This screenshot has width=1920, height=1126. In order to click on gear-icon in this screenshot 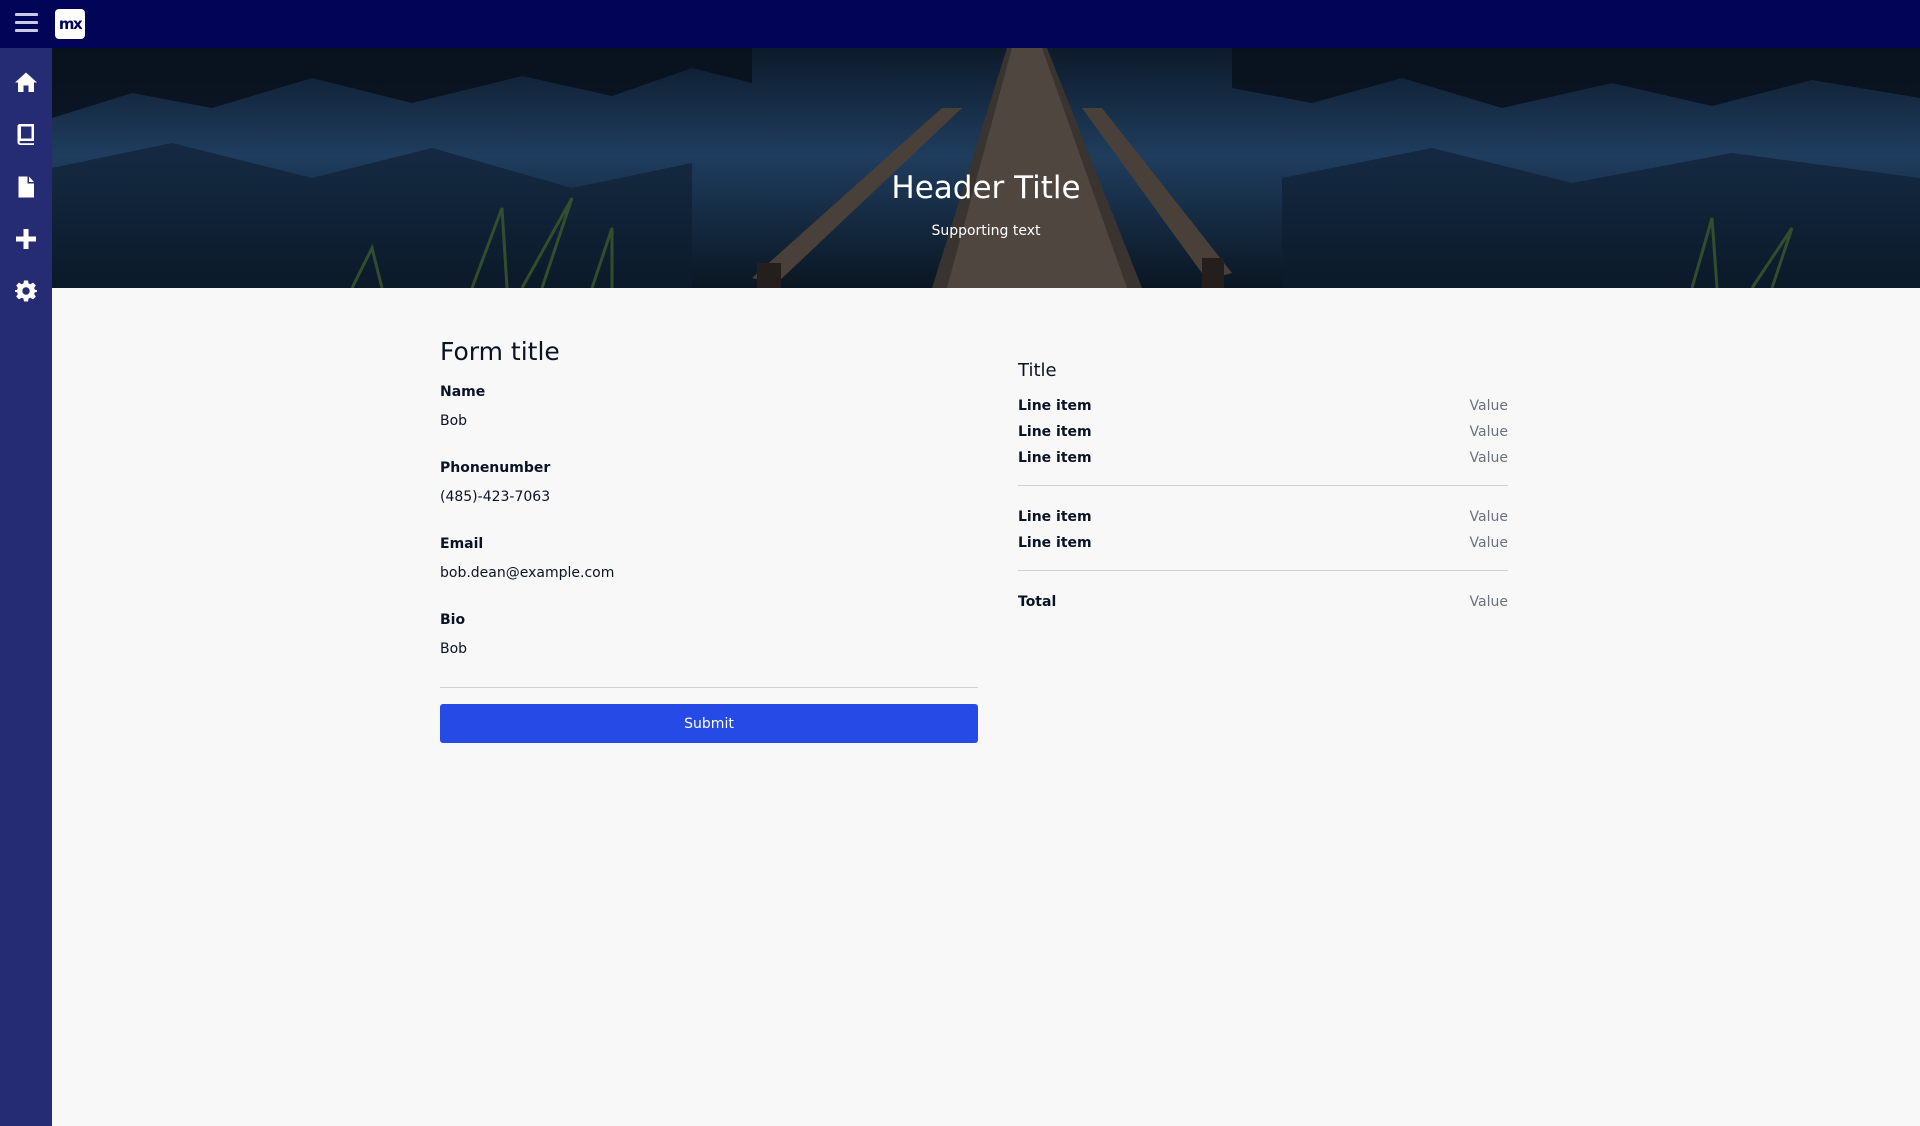, I will do `click(26, 291)`.